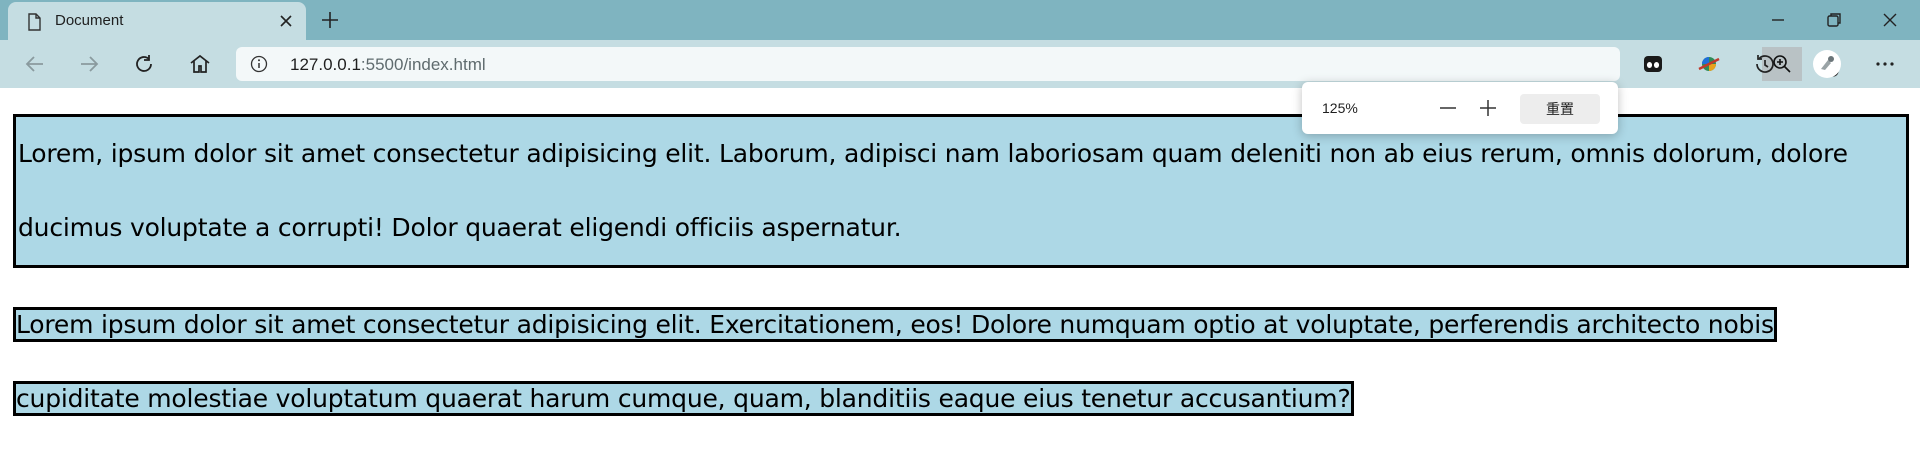  I want to click on info-icon, so click(259, 64).